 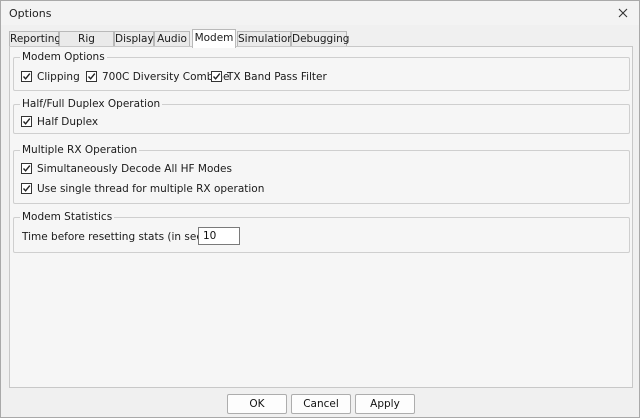 I want to click on apply-button: Apply, so click(x=385, y=404).